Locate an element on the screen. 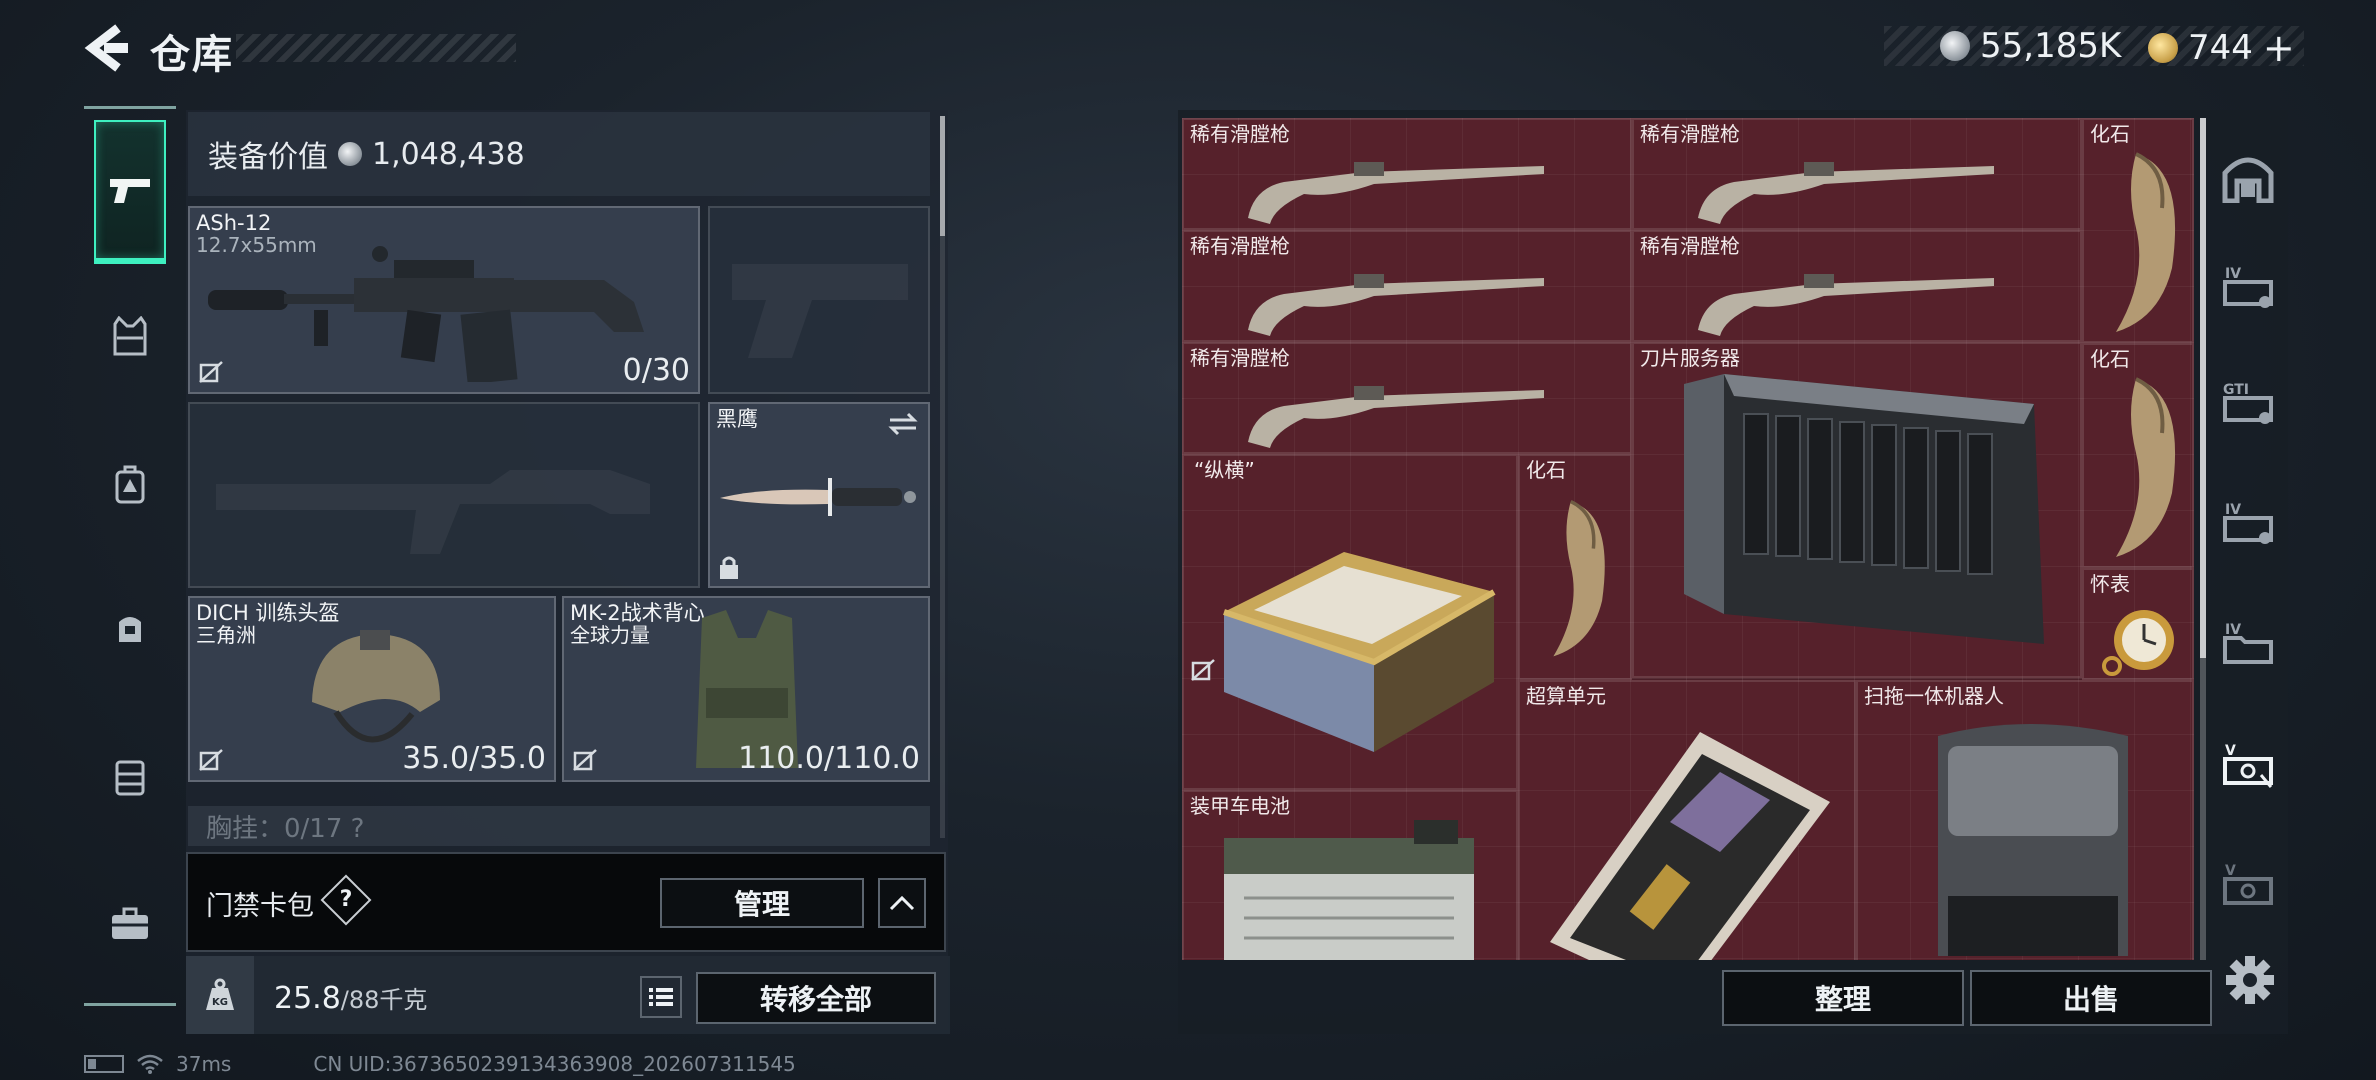 The image size is (2376, 1080). tab-bag is located at coordinates (130, 628).